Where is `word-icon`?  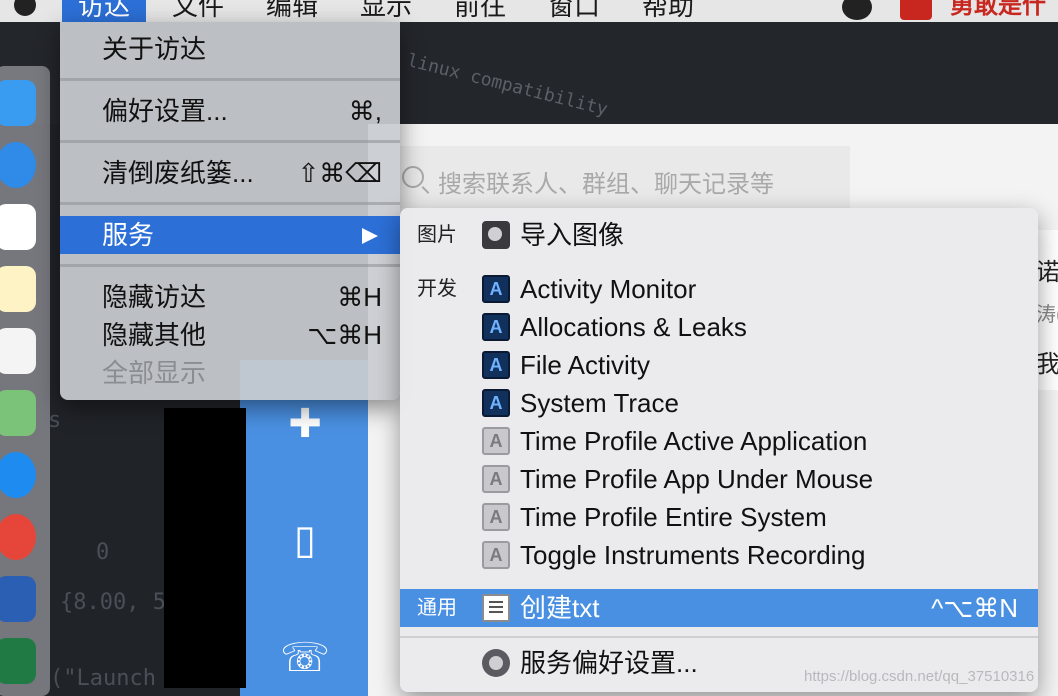
word-icon is located at coordinates (18, 599).